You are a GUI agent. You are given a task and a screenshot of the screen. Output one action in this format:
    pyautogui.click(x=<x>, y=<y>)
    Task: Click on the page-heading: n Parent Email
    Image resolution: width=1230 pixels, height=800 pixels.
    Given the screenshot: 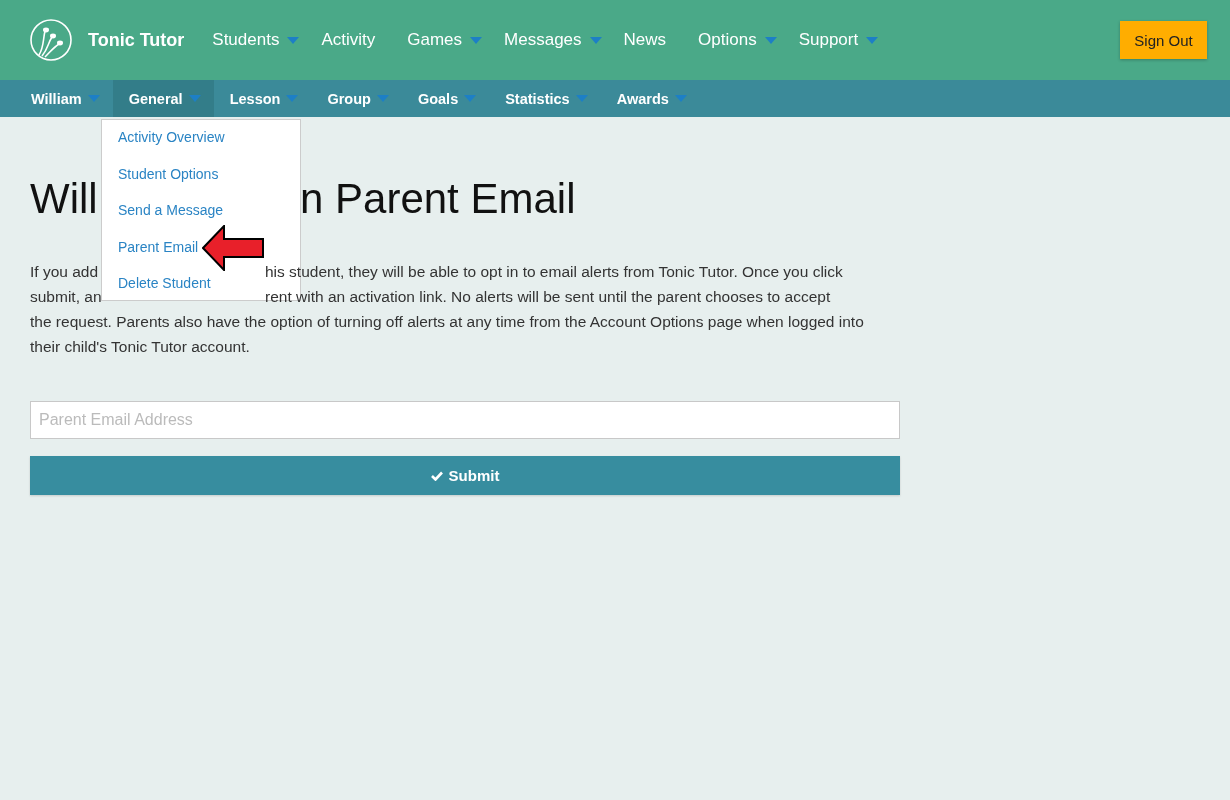 What is the action you would take?
    pyautogui.click(x=438, y=199)
    